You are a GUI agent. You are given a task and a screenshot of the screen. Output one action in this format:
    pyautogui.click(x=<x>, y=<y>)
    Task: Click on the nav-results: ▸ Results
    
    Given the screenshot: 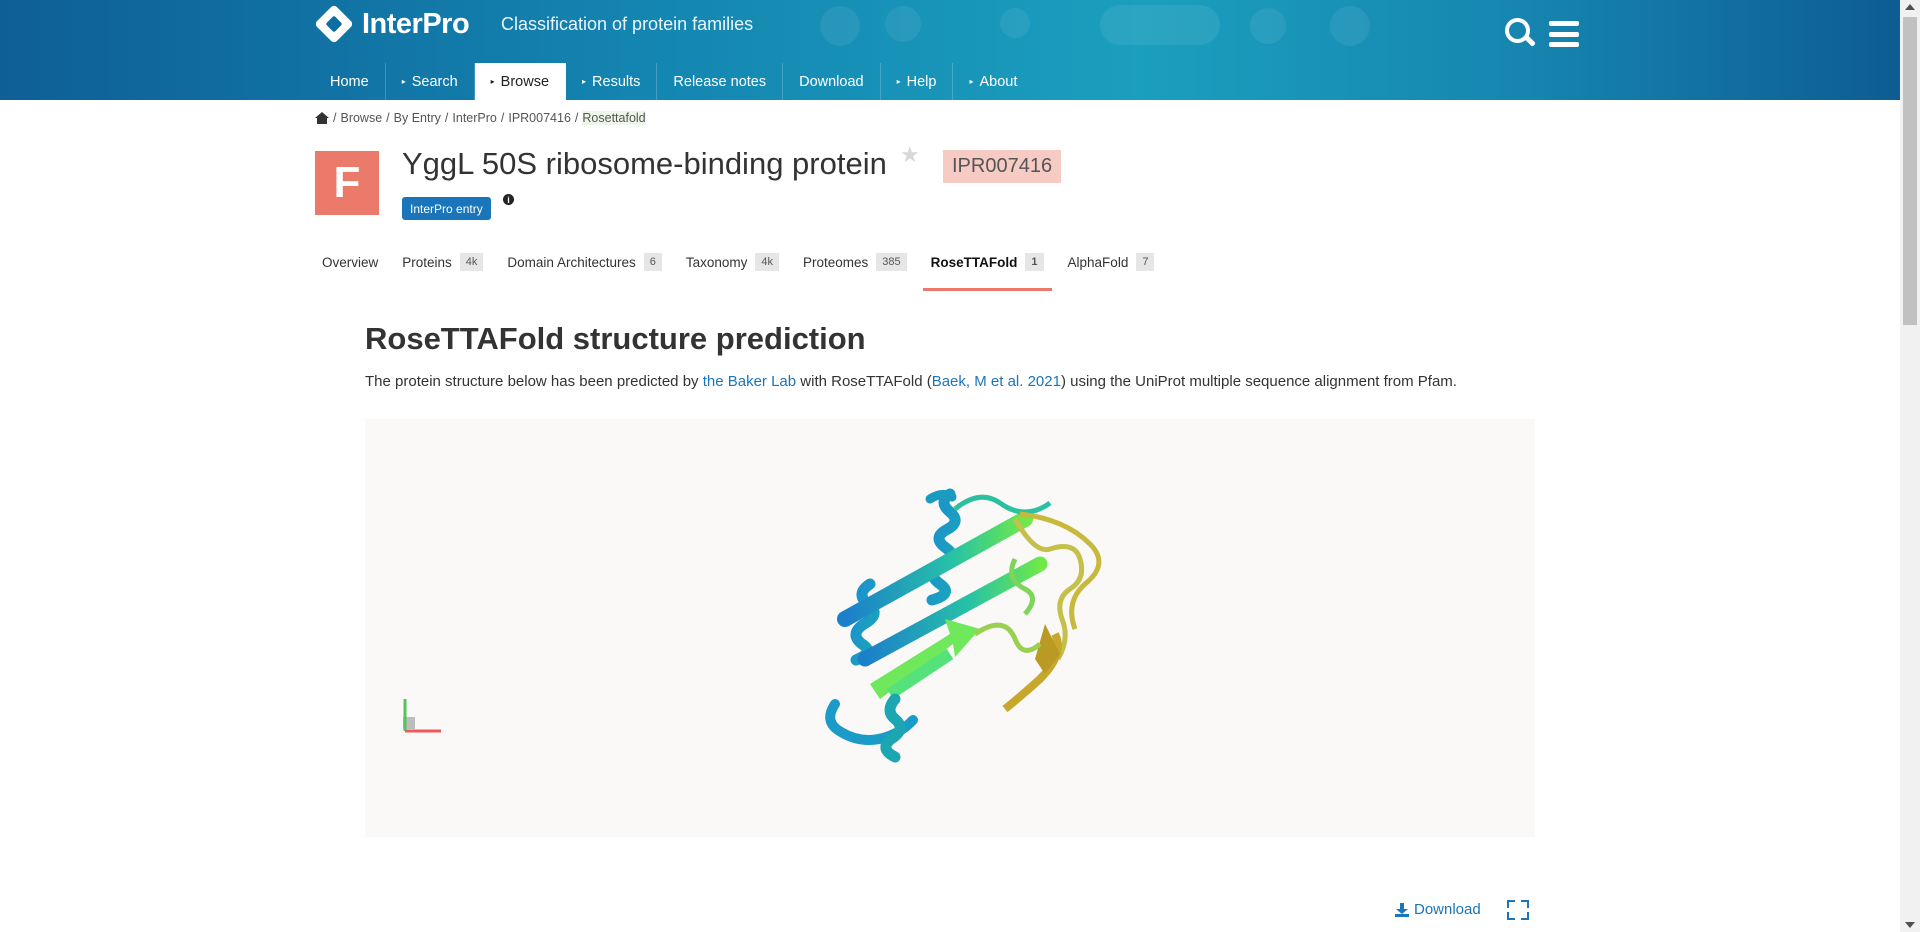 What is the action you would take?
    pyautogui.click(x=612, y=81)
    